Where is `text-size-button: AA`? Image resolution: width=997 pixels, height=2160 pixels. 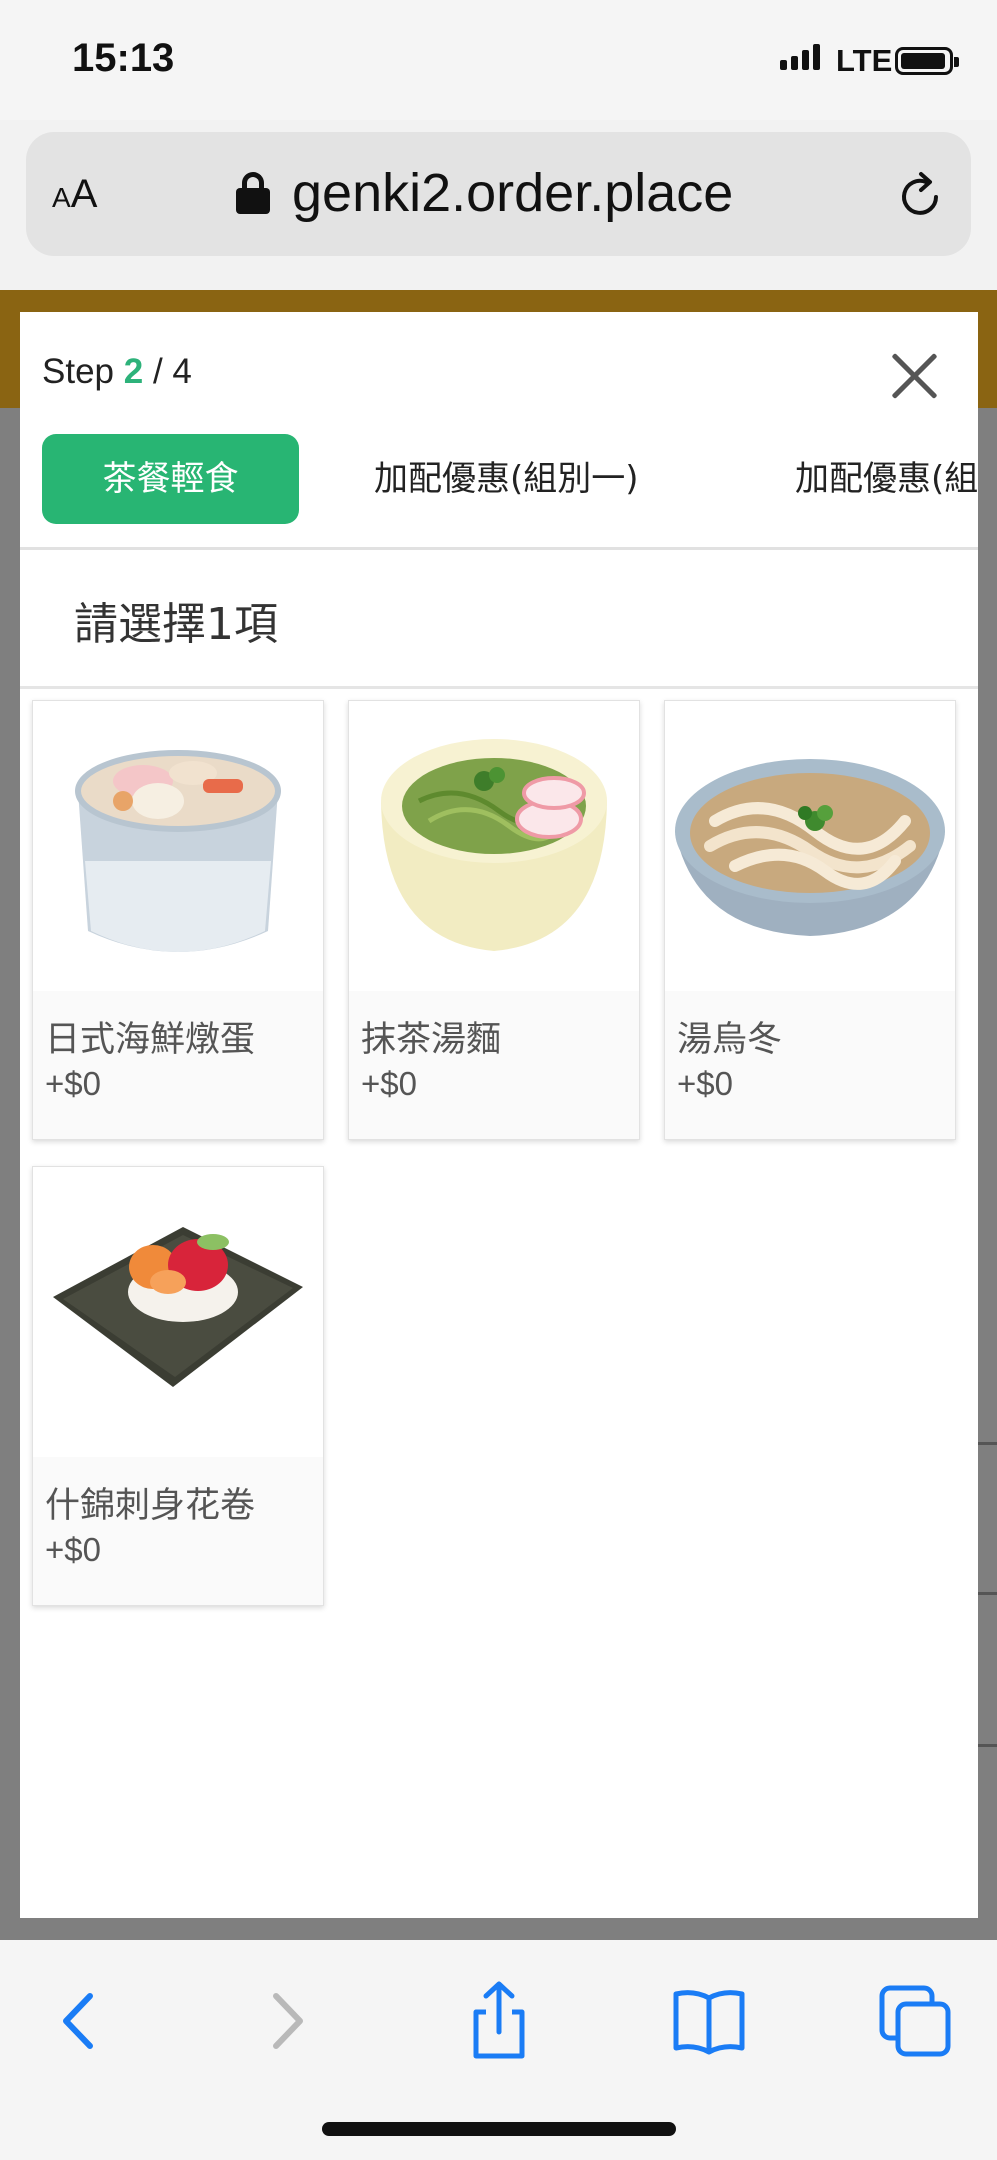 text-size-button: AA is located at coordinates (74, 194).